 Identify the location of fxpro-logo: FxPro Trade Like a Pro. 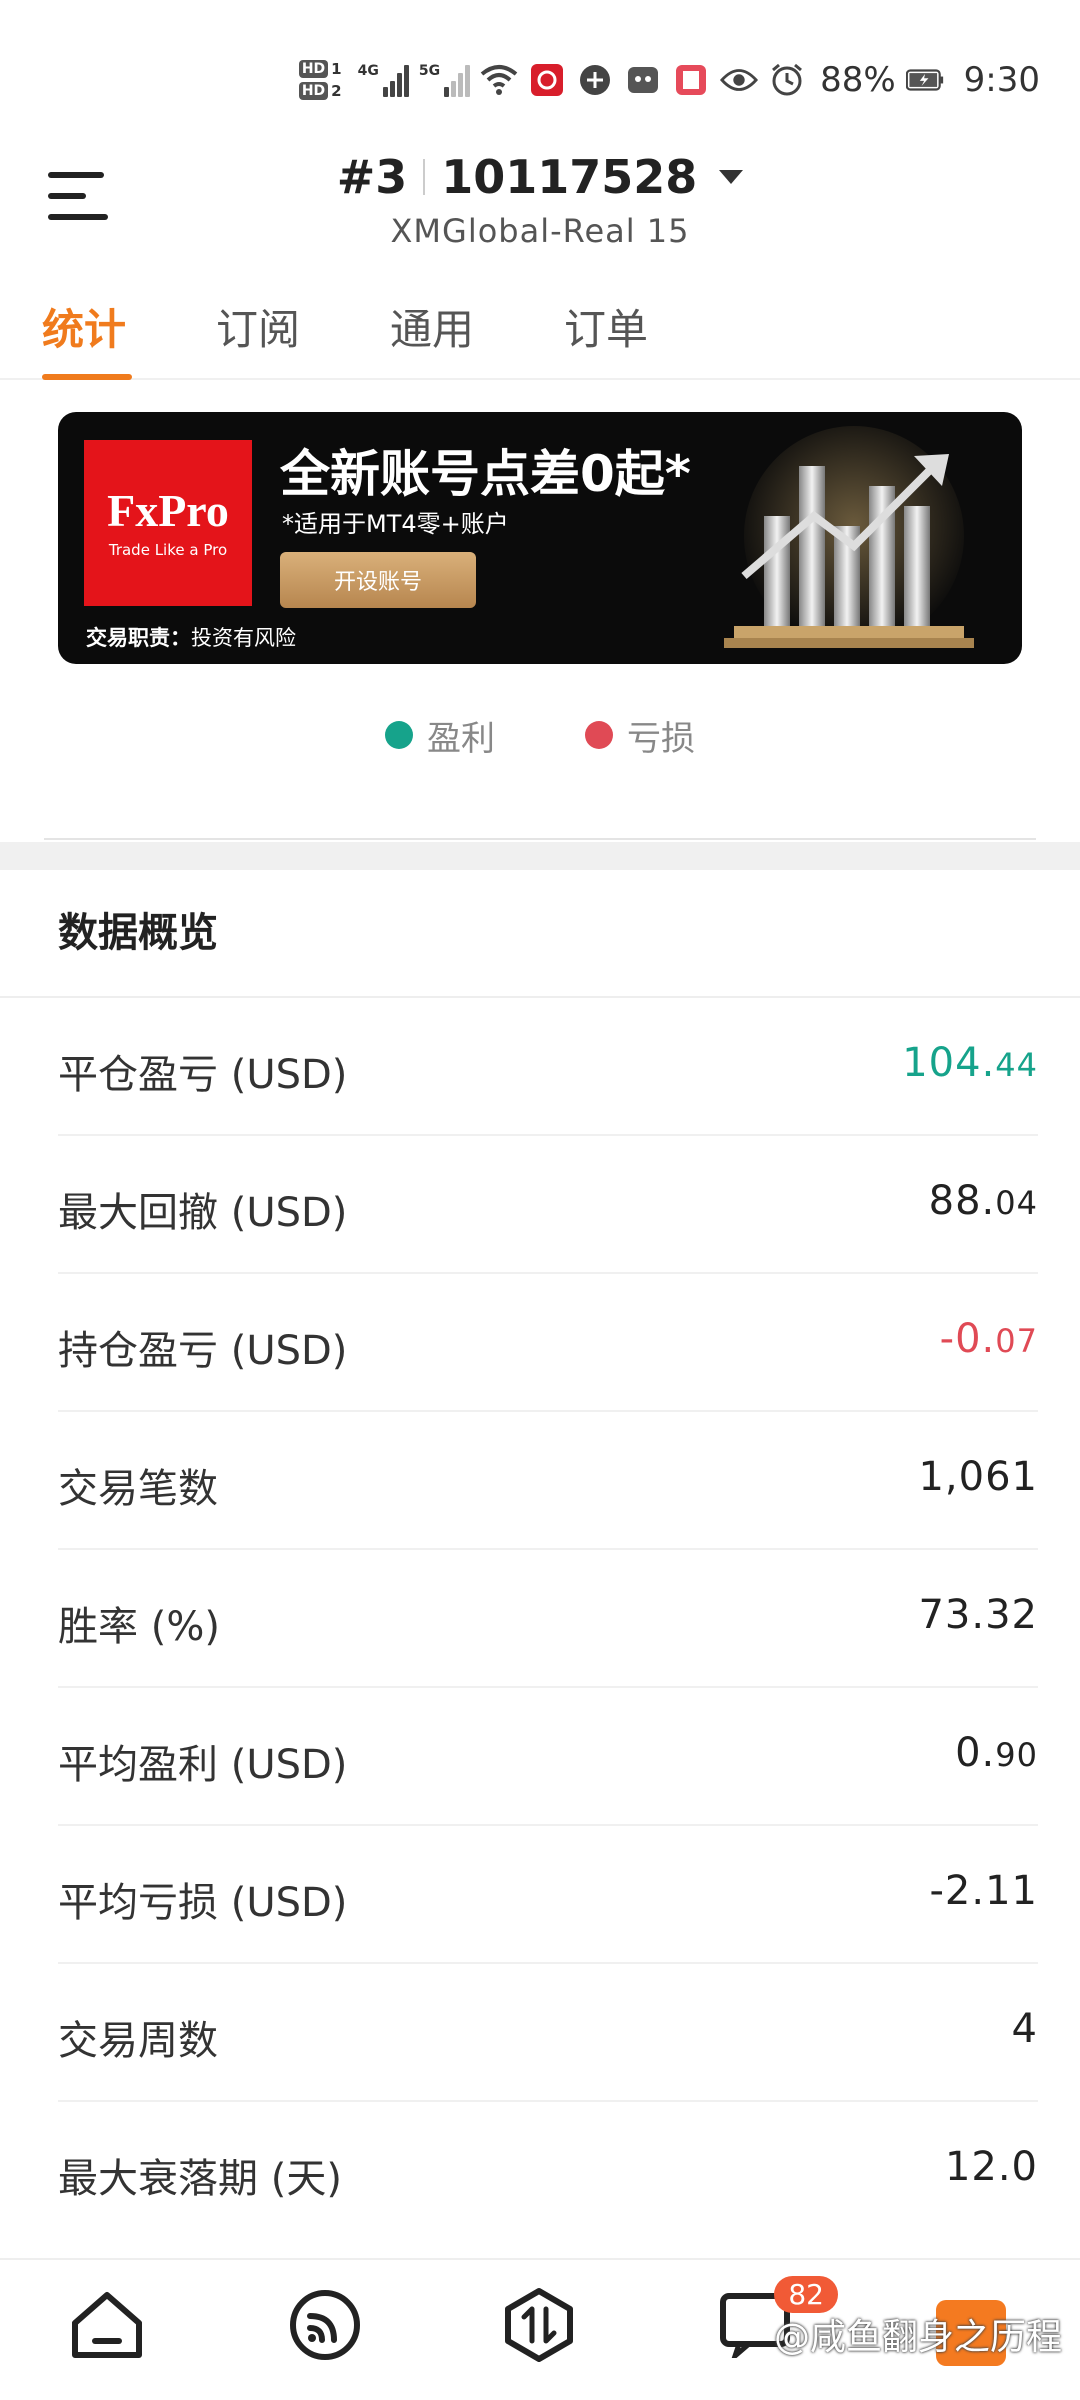
(168, 523).